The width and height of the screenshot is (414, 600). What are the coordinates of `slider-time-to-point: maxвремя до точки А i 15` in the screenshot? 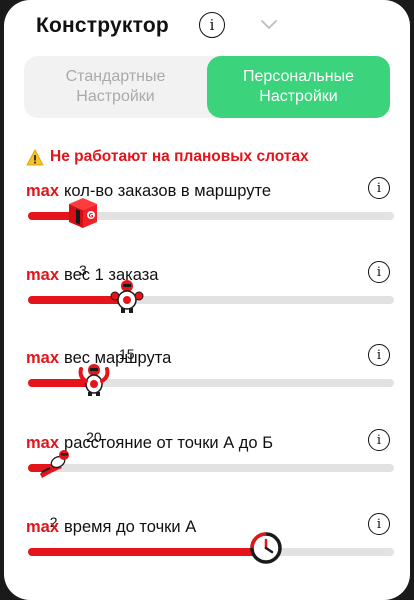 It's located at (211, 556).